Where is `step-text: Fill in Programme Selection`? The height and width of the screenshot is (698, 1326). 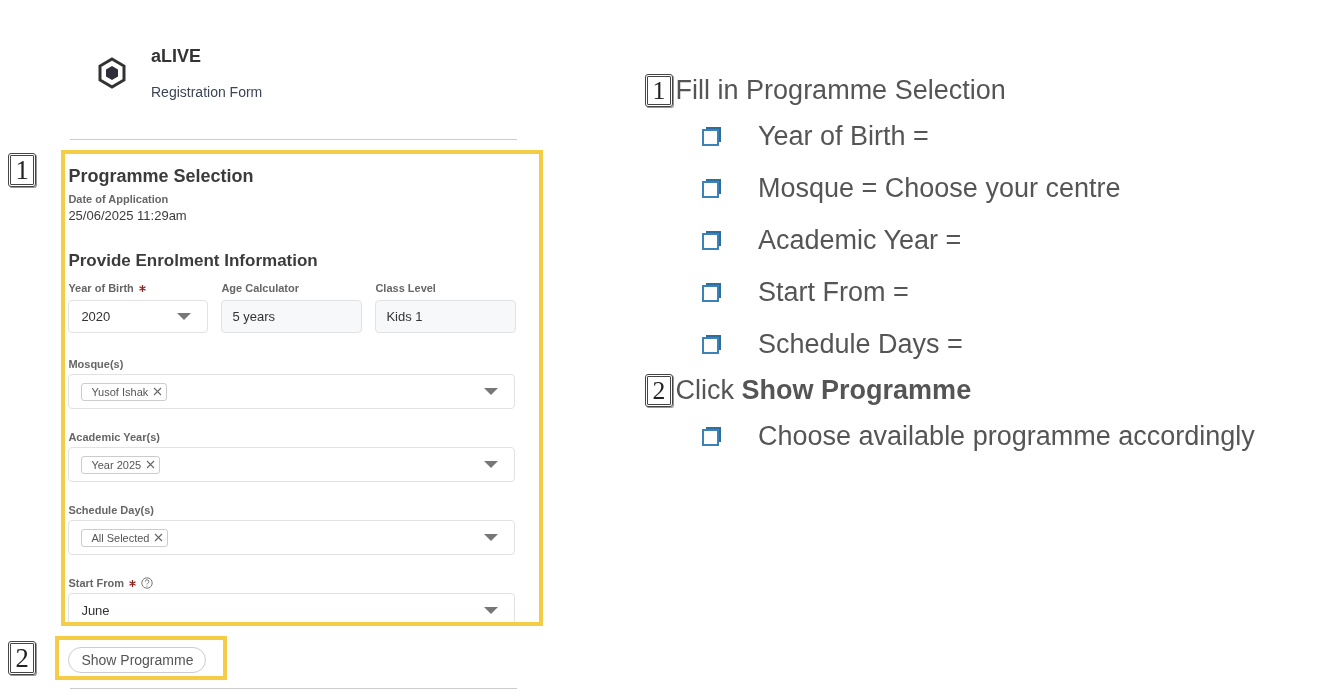 step-text: Fill in Programme Selection is located at coordinates (840, 90).